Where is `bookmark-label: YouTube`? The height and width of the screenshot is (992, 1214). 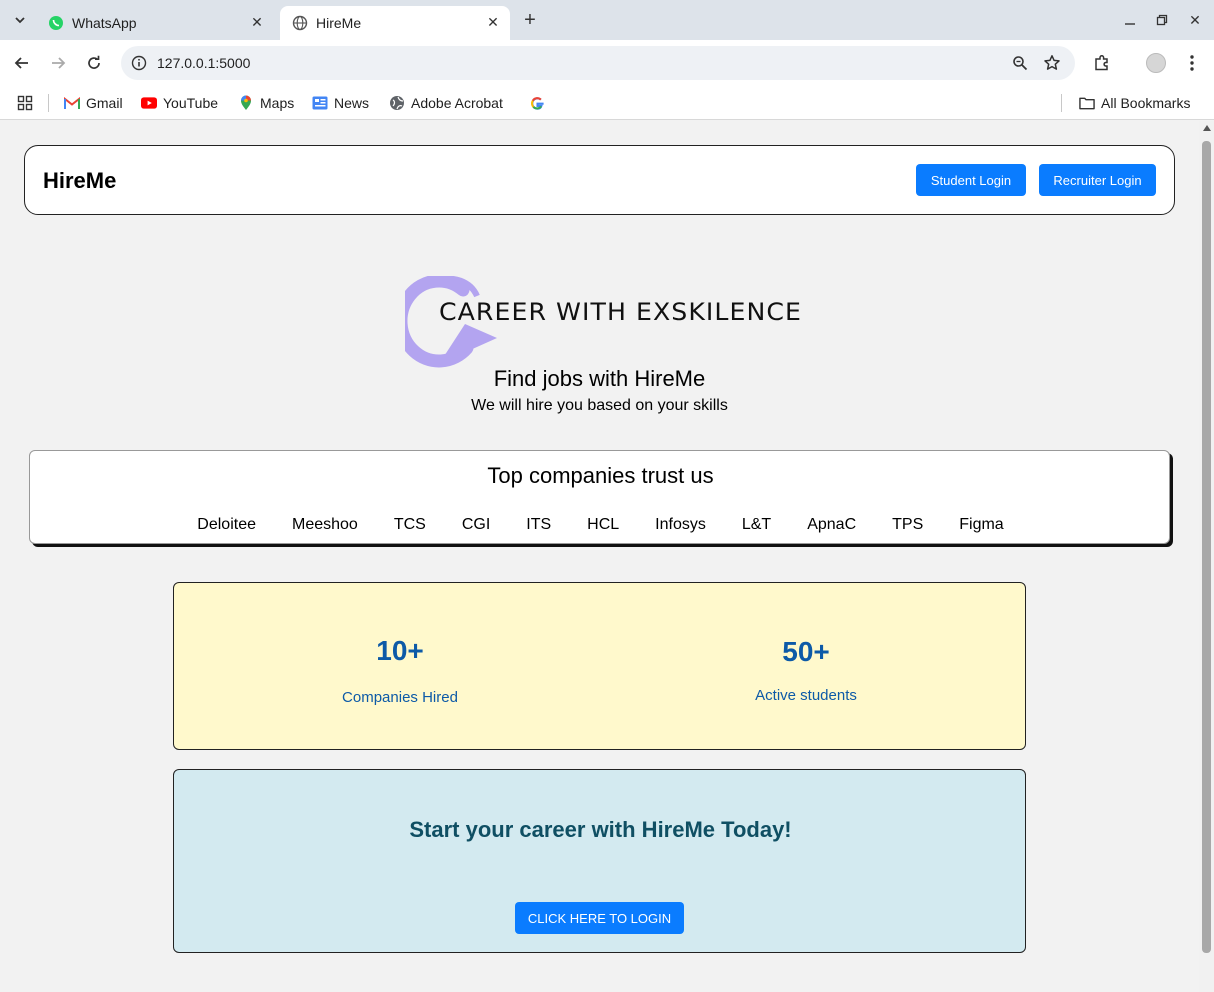
bookmark-label: YouTube is located at coordinates (191, 103).